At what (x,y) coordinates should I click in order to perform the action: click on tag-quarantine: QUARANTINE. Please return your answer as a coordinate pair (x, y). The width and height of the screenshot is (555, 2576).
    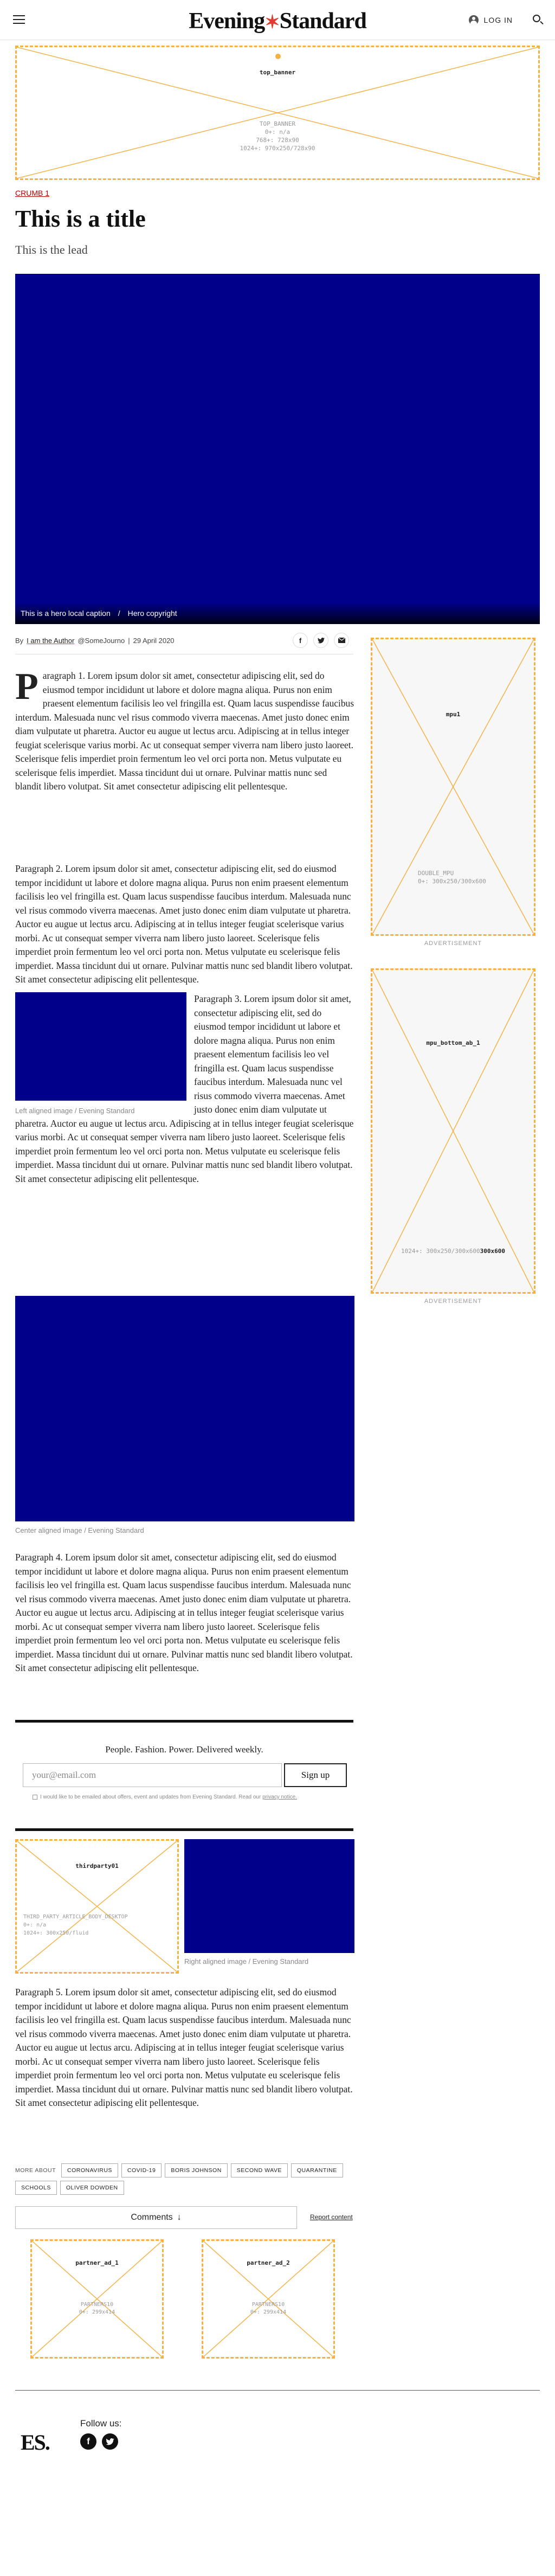
    Looking at the image, I should click on (317, 2170).